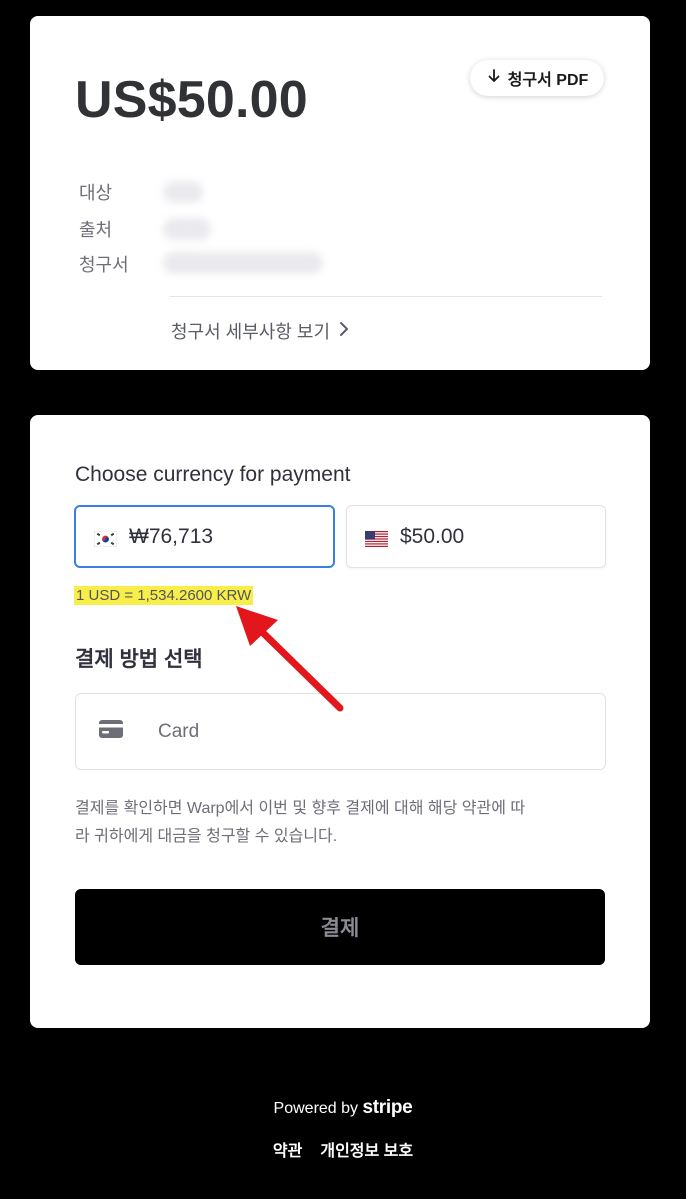 This screenshot has height=1199, width=686. I want to click on usd-amount: $50.00, so click(432, 536).